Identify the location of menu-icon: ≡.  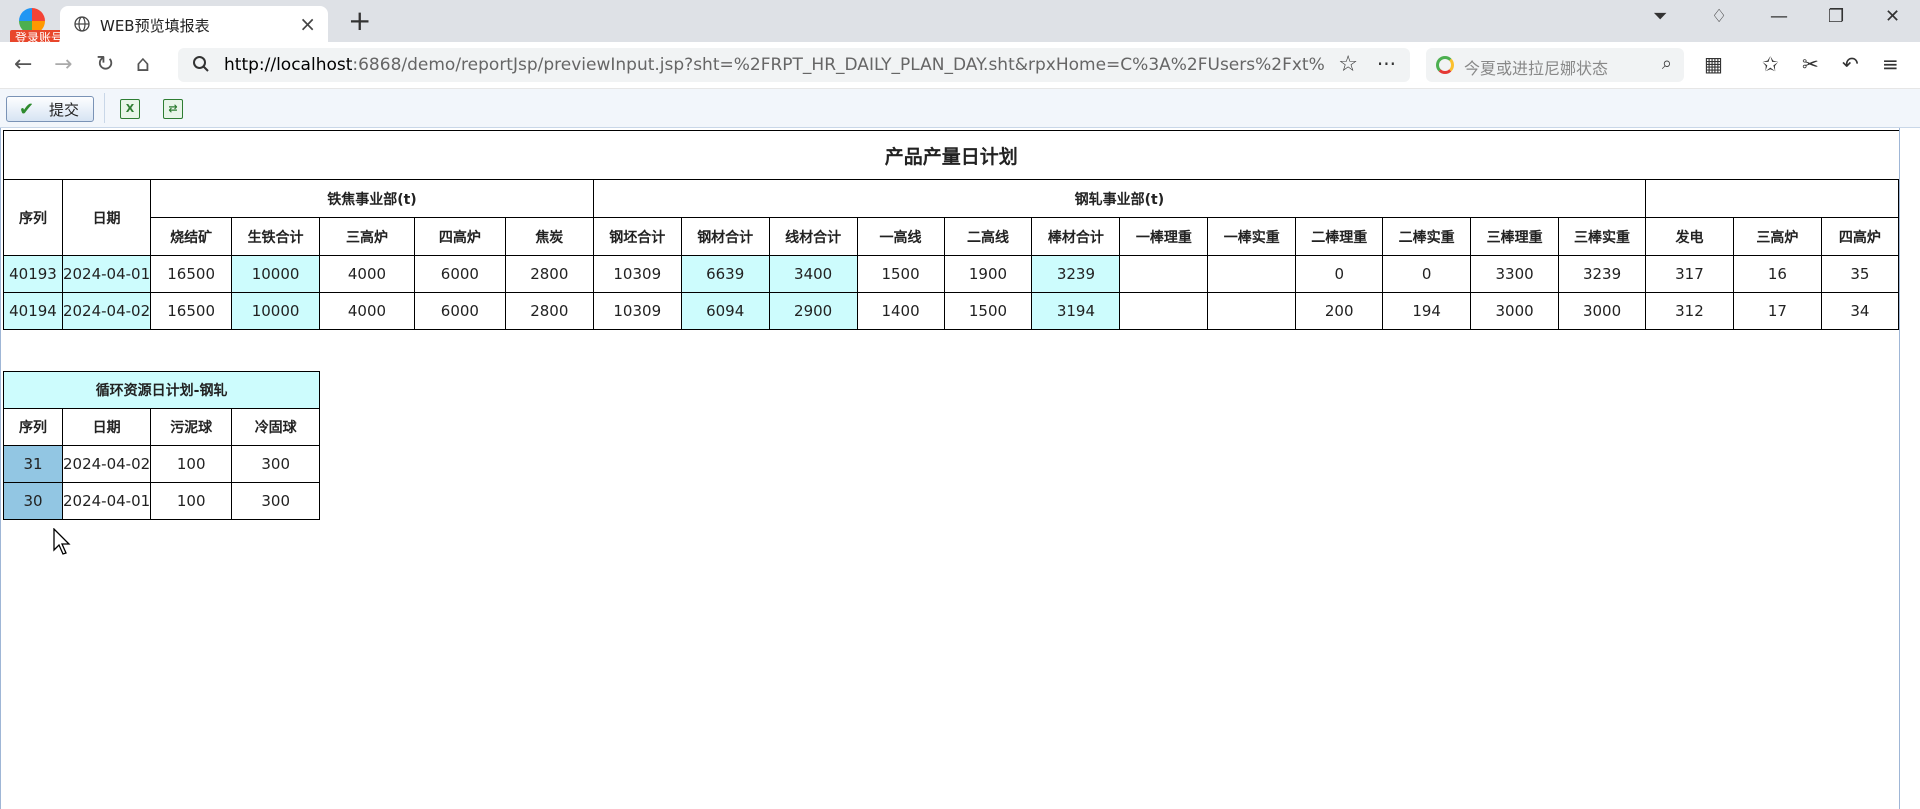
(1890, 64).